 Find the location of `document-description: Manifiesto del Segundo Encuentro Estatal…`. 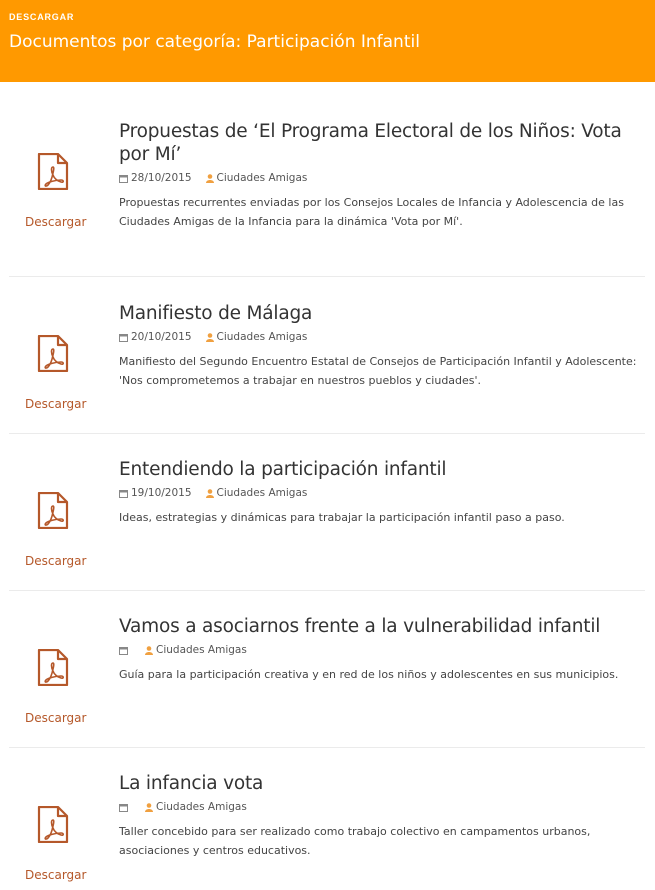

document-description: Manifiesto del Segundo Encuentro Estatal… is located at coordinates (378, 371).